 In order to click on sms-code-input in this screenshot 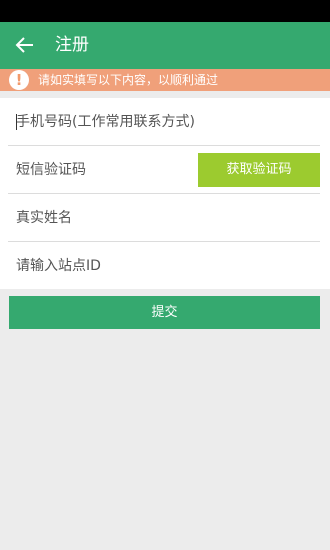, I will do `click(98, 169)`.